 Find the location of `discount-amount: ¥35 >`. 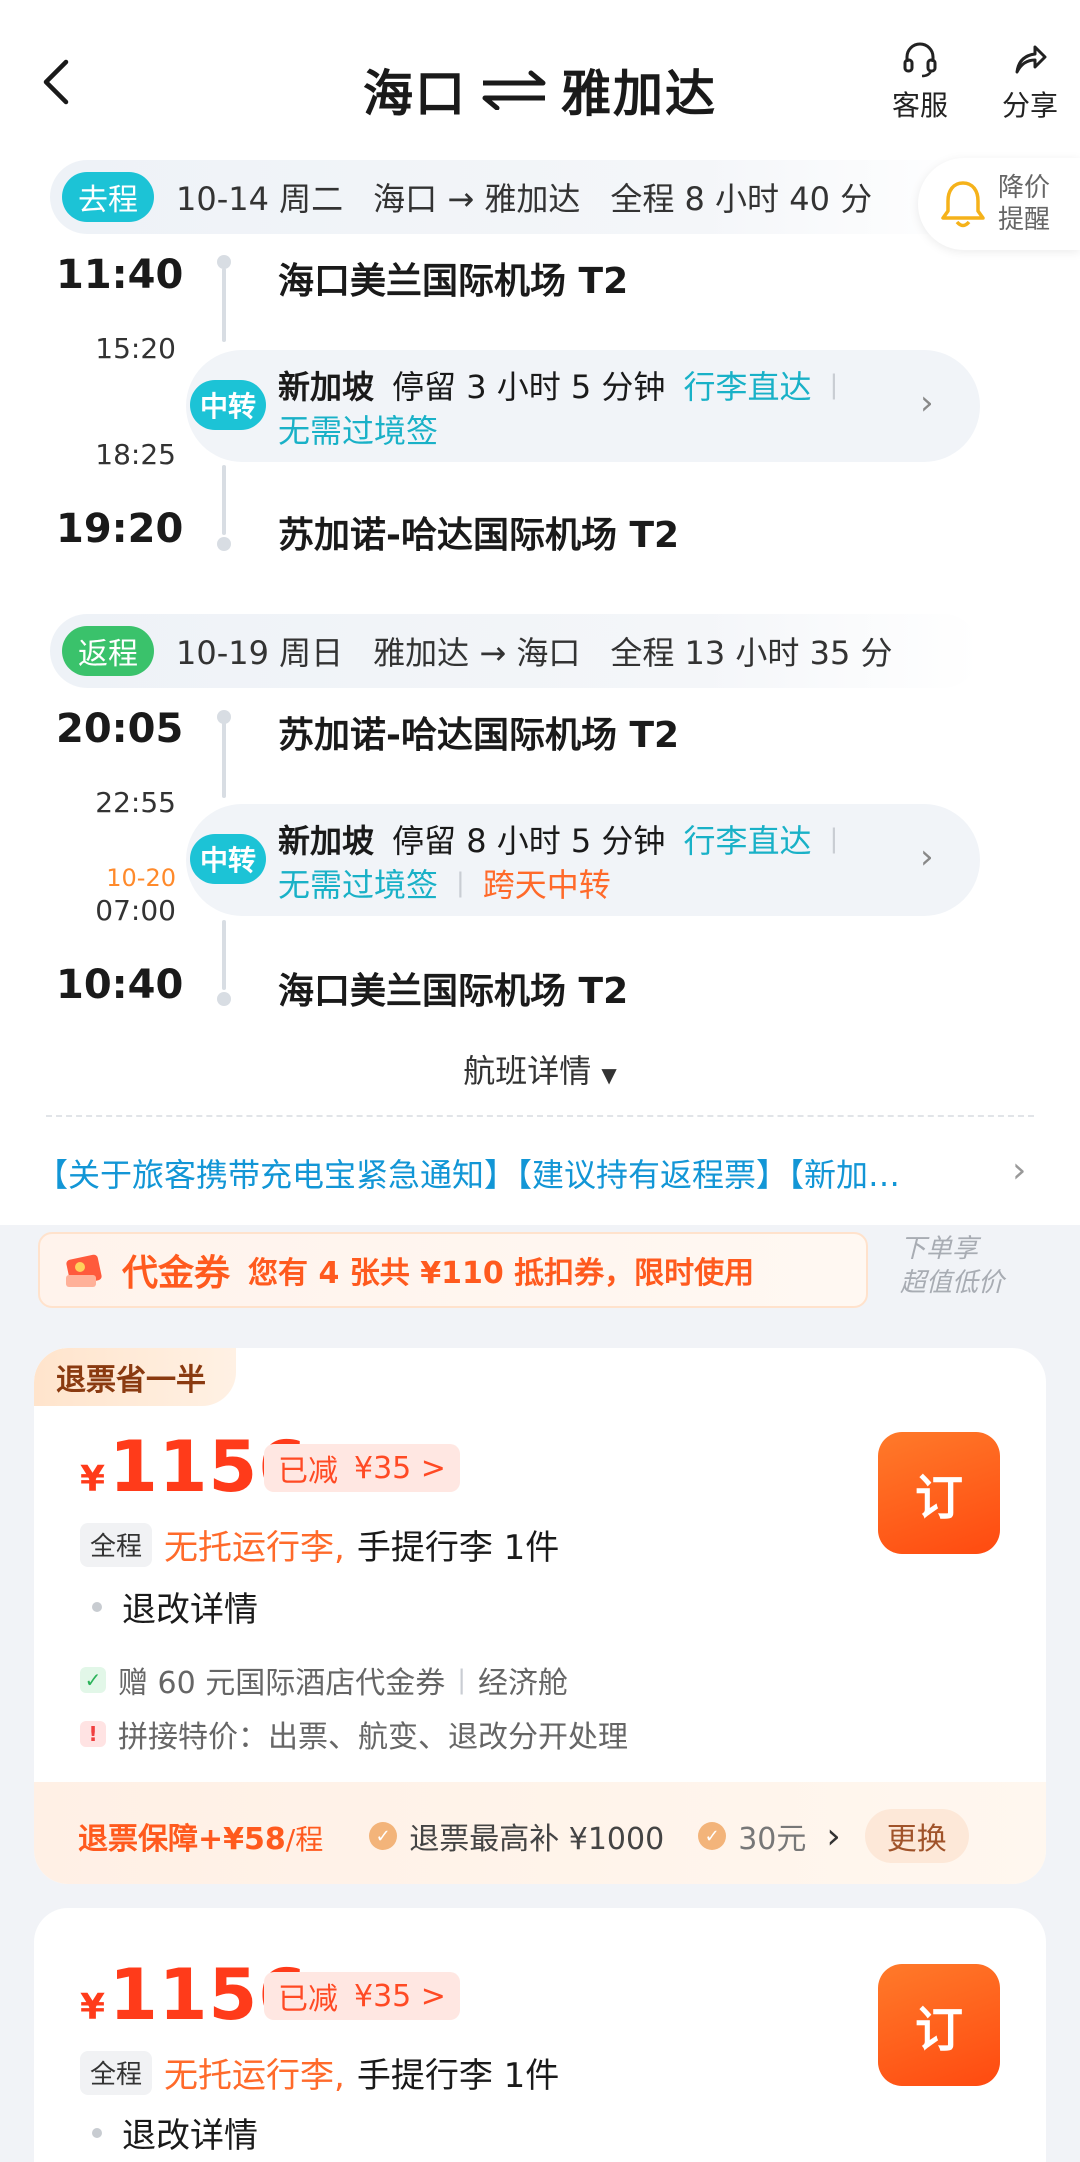

discount-amount: ¥35 > is located at coordinates (400, 1996).